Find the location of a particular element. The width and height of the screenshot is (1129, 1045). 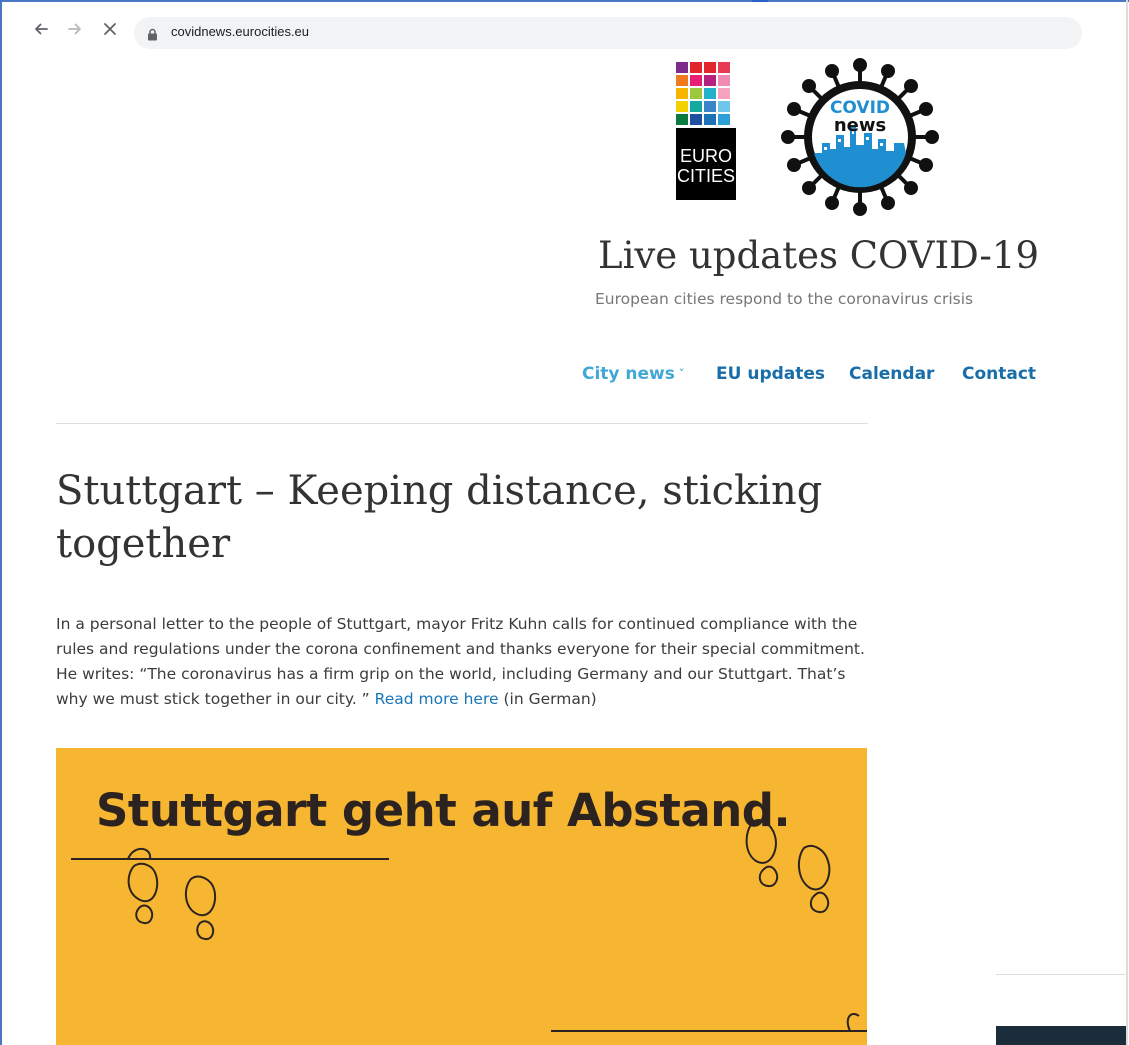

nav-item-city-news: City news ˅ is located at coordinates (633, 374).